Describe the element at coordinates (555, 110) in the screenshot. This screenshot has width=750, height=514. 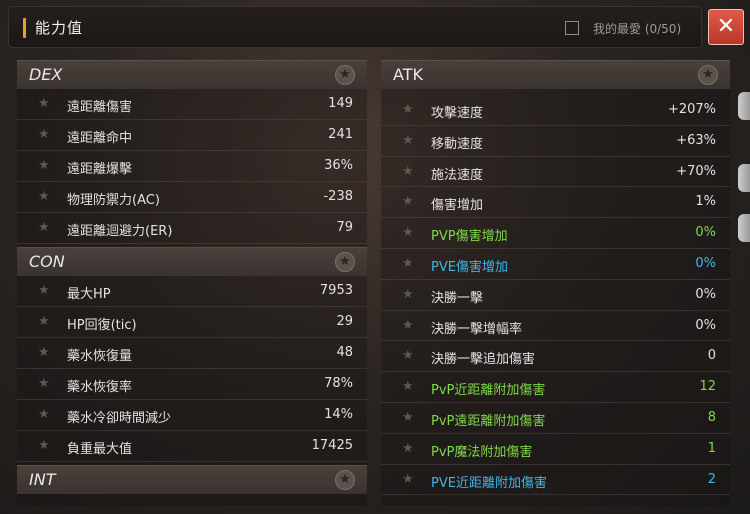
I see `stat-row: ★ 攻擊速度 +207%` at that location.